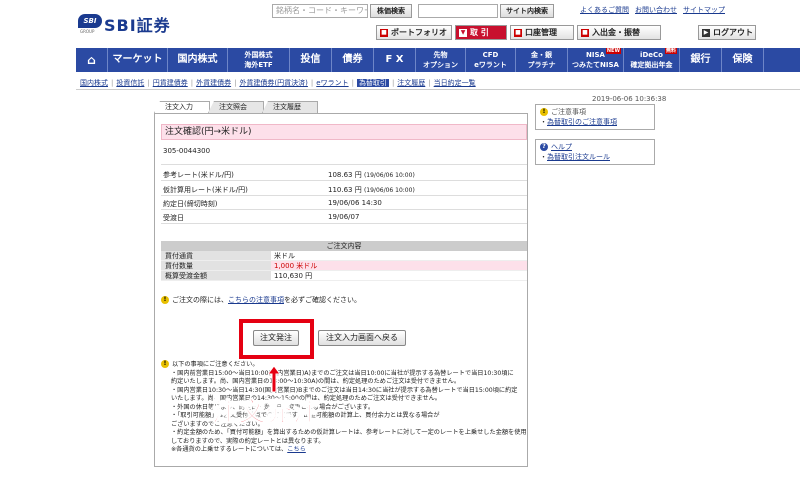 The image size is (800, 477). What do you see at coordinates (190, 204) in the screenshot?
I see `trade-date-label: 約定日(締切時刻)` at bounding box center [190, 204].